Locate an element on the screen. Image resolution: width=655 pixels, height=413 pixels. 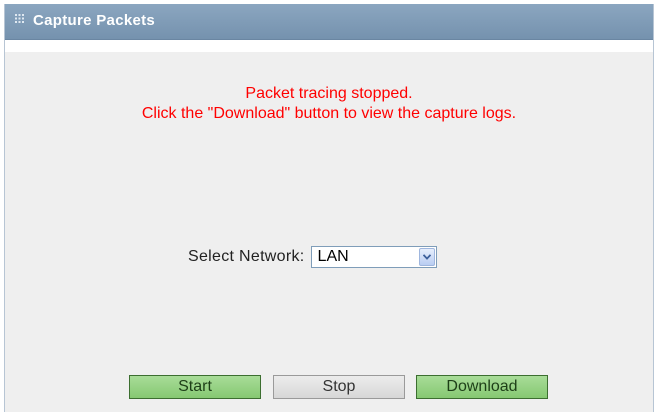
status-message-line1: Packet tracing stopped. is located at coordinates (329, 93).